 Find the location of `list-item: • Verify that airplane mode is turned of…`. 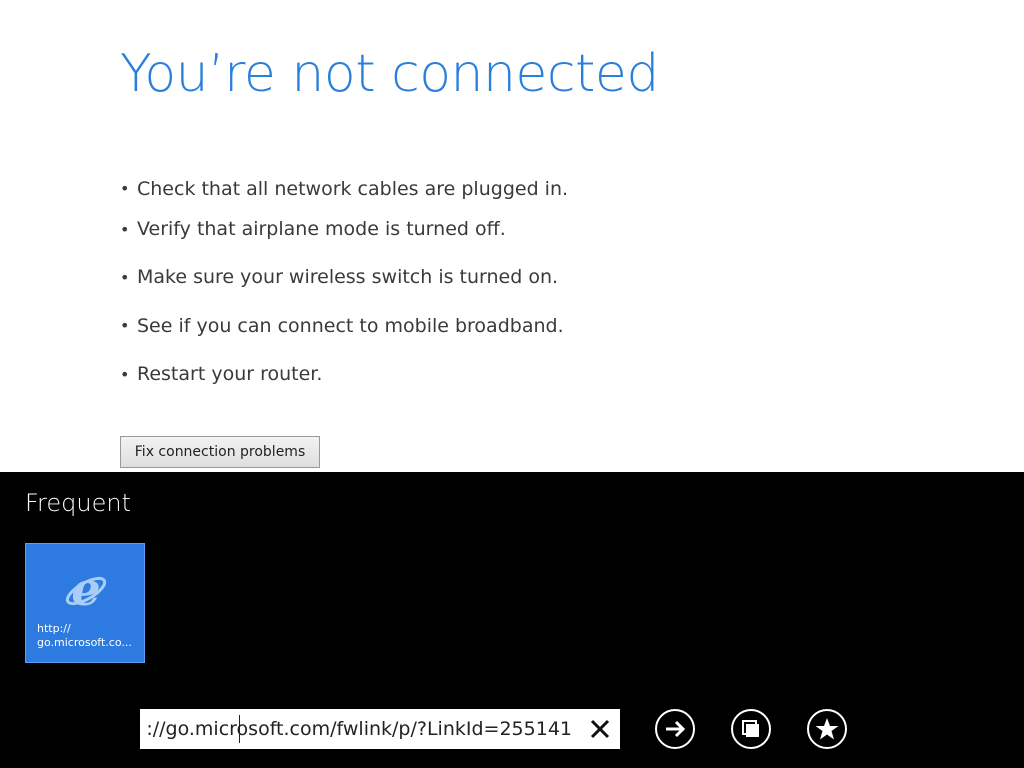

list-item: • Verify that airplane mode is turned of… is located at coordinates (344, 229).